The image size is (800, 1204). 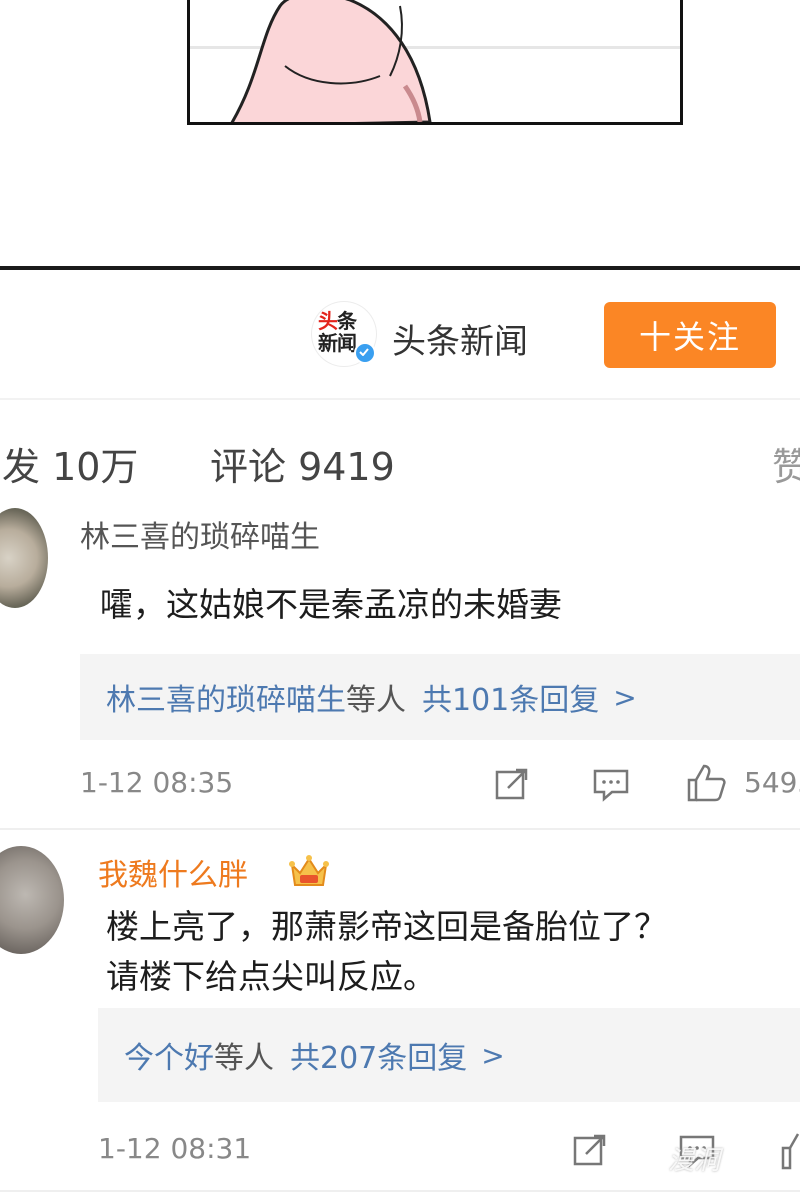 I want to click on finger-illustration, so click(x=331, y=61).